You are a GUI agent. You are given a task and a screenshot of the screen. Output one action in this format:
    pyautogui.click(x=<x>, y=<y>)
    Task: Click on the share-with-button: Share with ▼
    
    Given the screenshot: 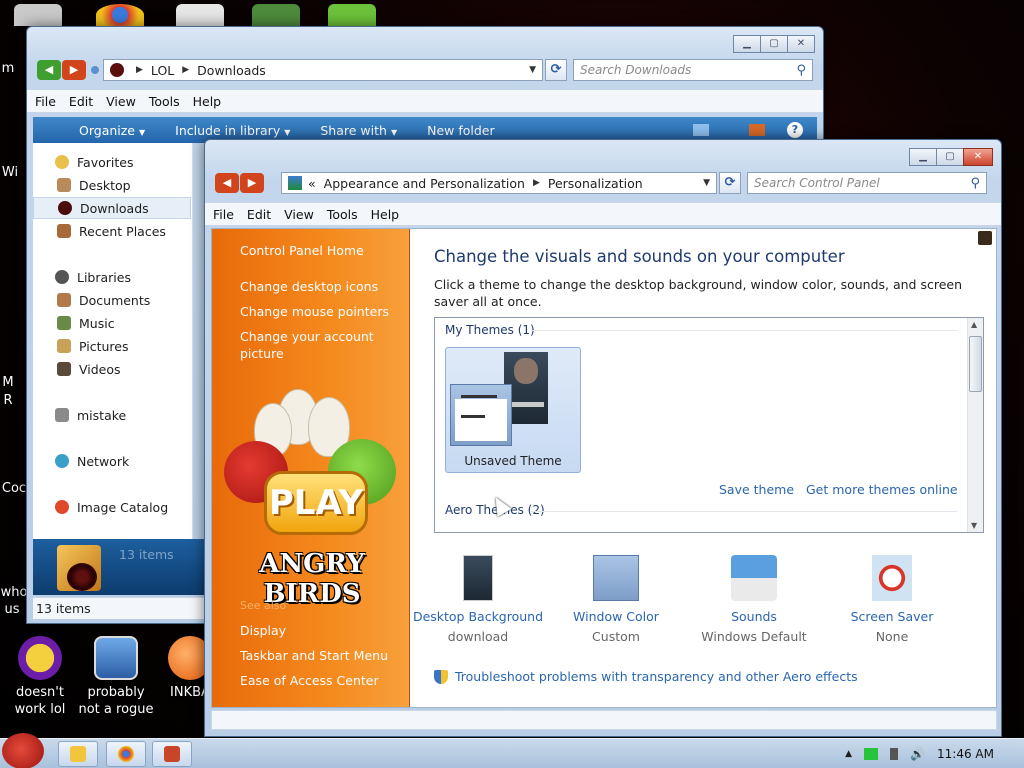 What is the action you would take?
    pyautogui.click(x=358, y=130)
    